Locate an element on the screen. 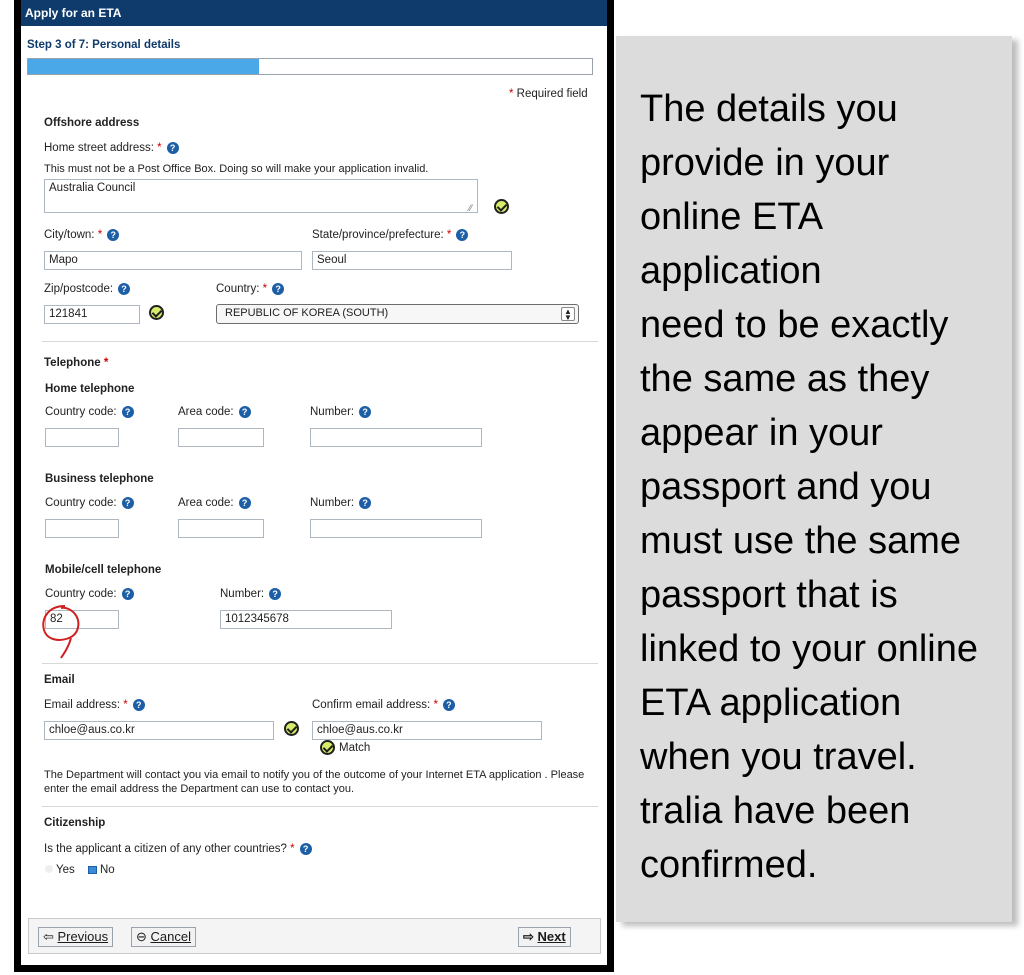  no-label: No is located at coordinates (107, 870).